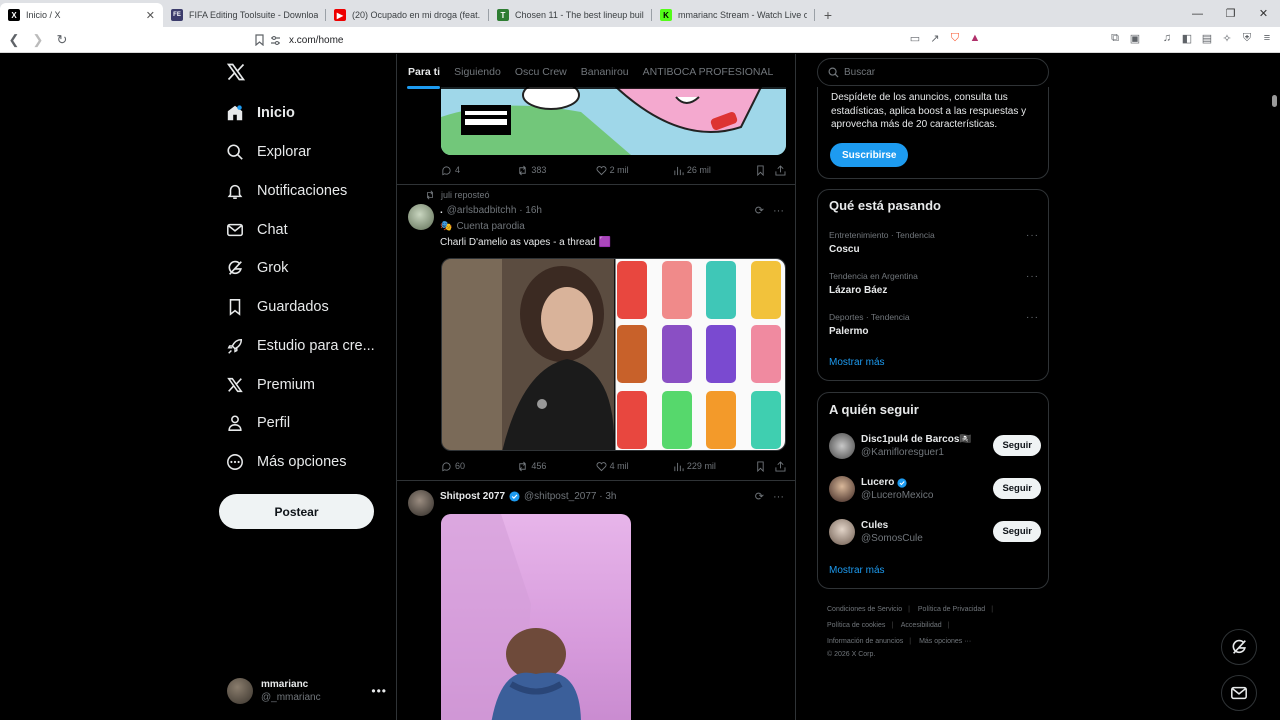 The width and height of the screenshot is (1280, 720). I want to click on nav-item-perfil: Perfil, so click(311, 423).